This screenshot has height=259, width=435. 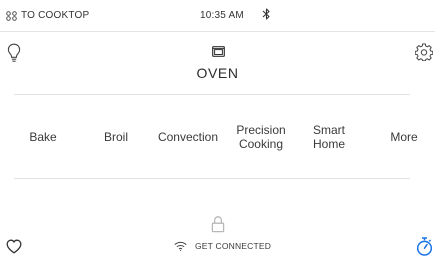 What do you see at coordinates (233, 246) in the screenshot?
I see `get-connected-label: GET CONNECTED` at bounding box center [233, 246].